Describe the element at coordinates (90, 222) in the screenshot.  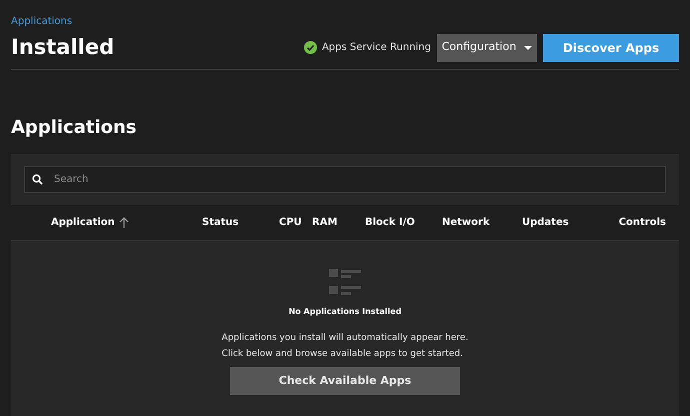
I see `column-header: Application` at that location.